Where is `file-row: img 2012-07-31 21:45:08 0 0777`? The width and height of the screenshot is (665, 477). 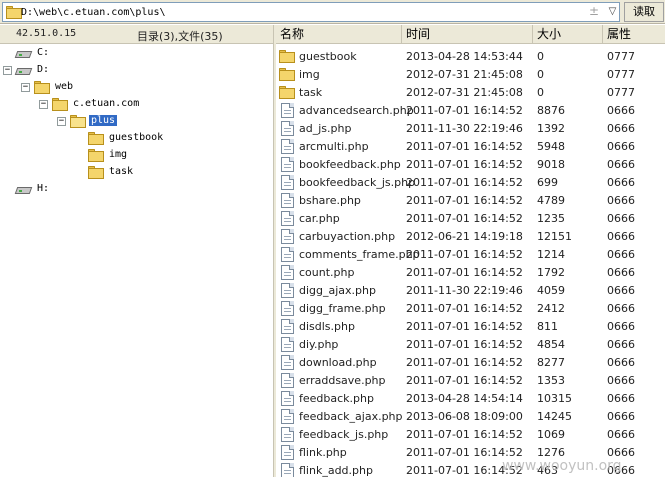 file-row: img 2012-07-31 21:45:08 0 0777 is located at coordinates (470, 74).